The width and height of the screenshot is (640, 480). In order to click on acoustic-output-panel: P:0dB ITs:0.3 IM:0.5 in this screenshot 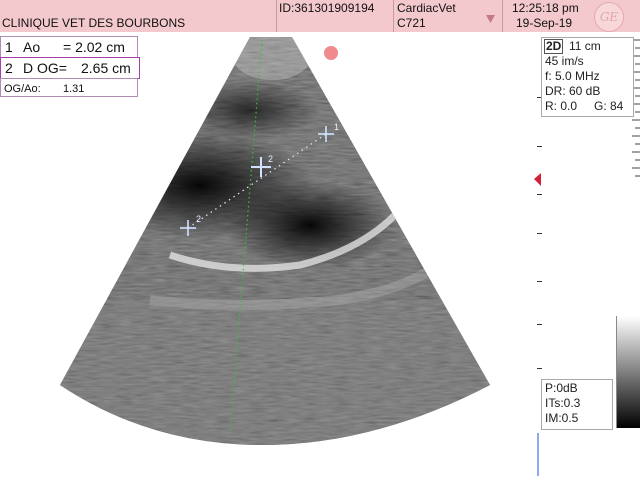, I will do `click(577, 404)`.